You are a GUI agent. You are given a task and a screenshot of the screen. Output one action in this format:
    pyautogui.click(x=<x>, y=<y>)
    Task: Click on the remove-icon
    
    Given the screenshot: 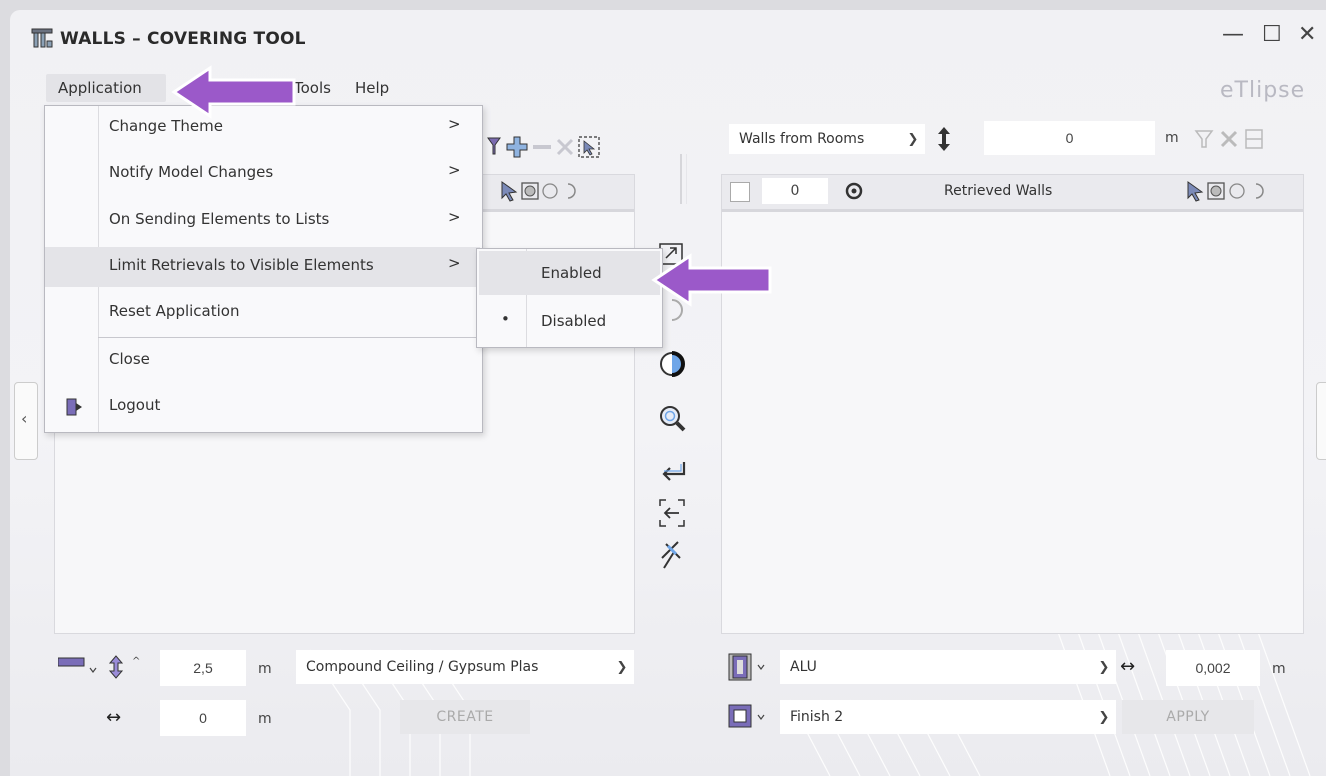 What is the action you would take?
    pyautogui.click(x=542, y=147)
    